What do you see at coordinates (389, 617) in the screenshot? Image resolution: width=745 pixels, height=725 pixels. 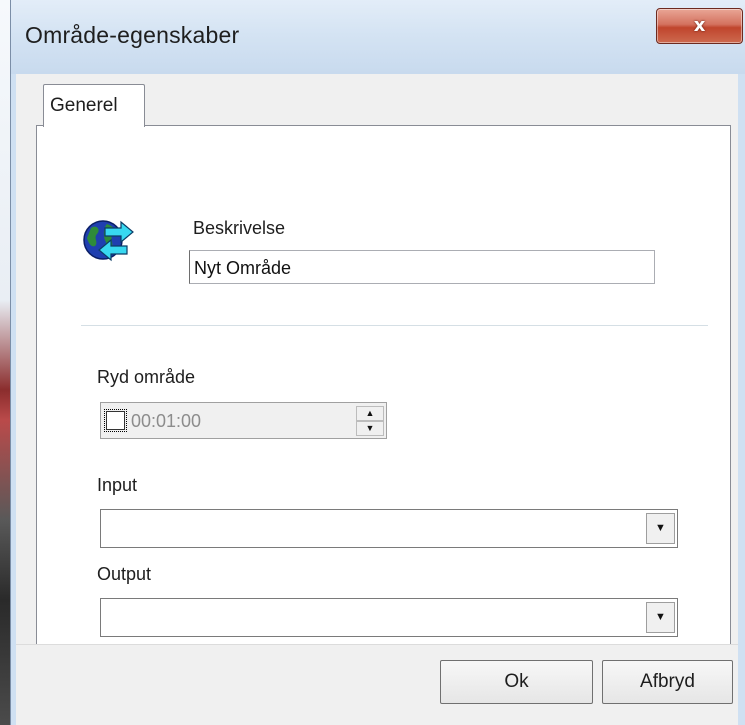 I see `output-dropdown: ▼` at bounding box center [389, 617].